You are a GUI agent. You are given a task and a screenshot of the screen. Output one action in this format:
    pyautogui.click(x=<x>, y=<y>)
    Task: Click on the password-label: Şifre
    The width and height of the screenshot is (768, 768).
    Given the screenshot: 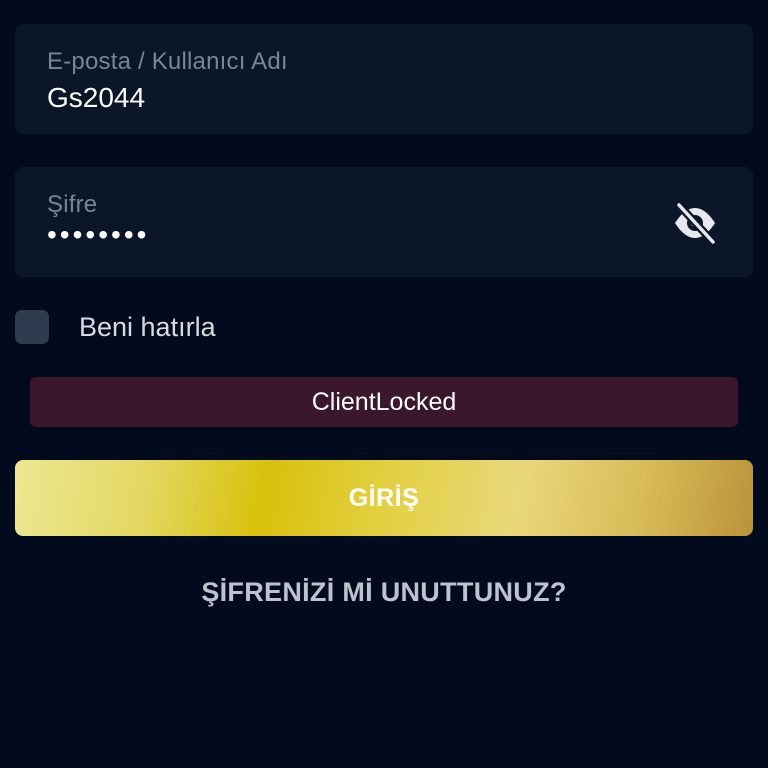 What is the action you would take?
    pyautogui.click(x=72, y=204)
    